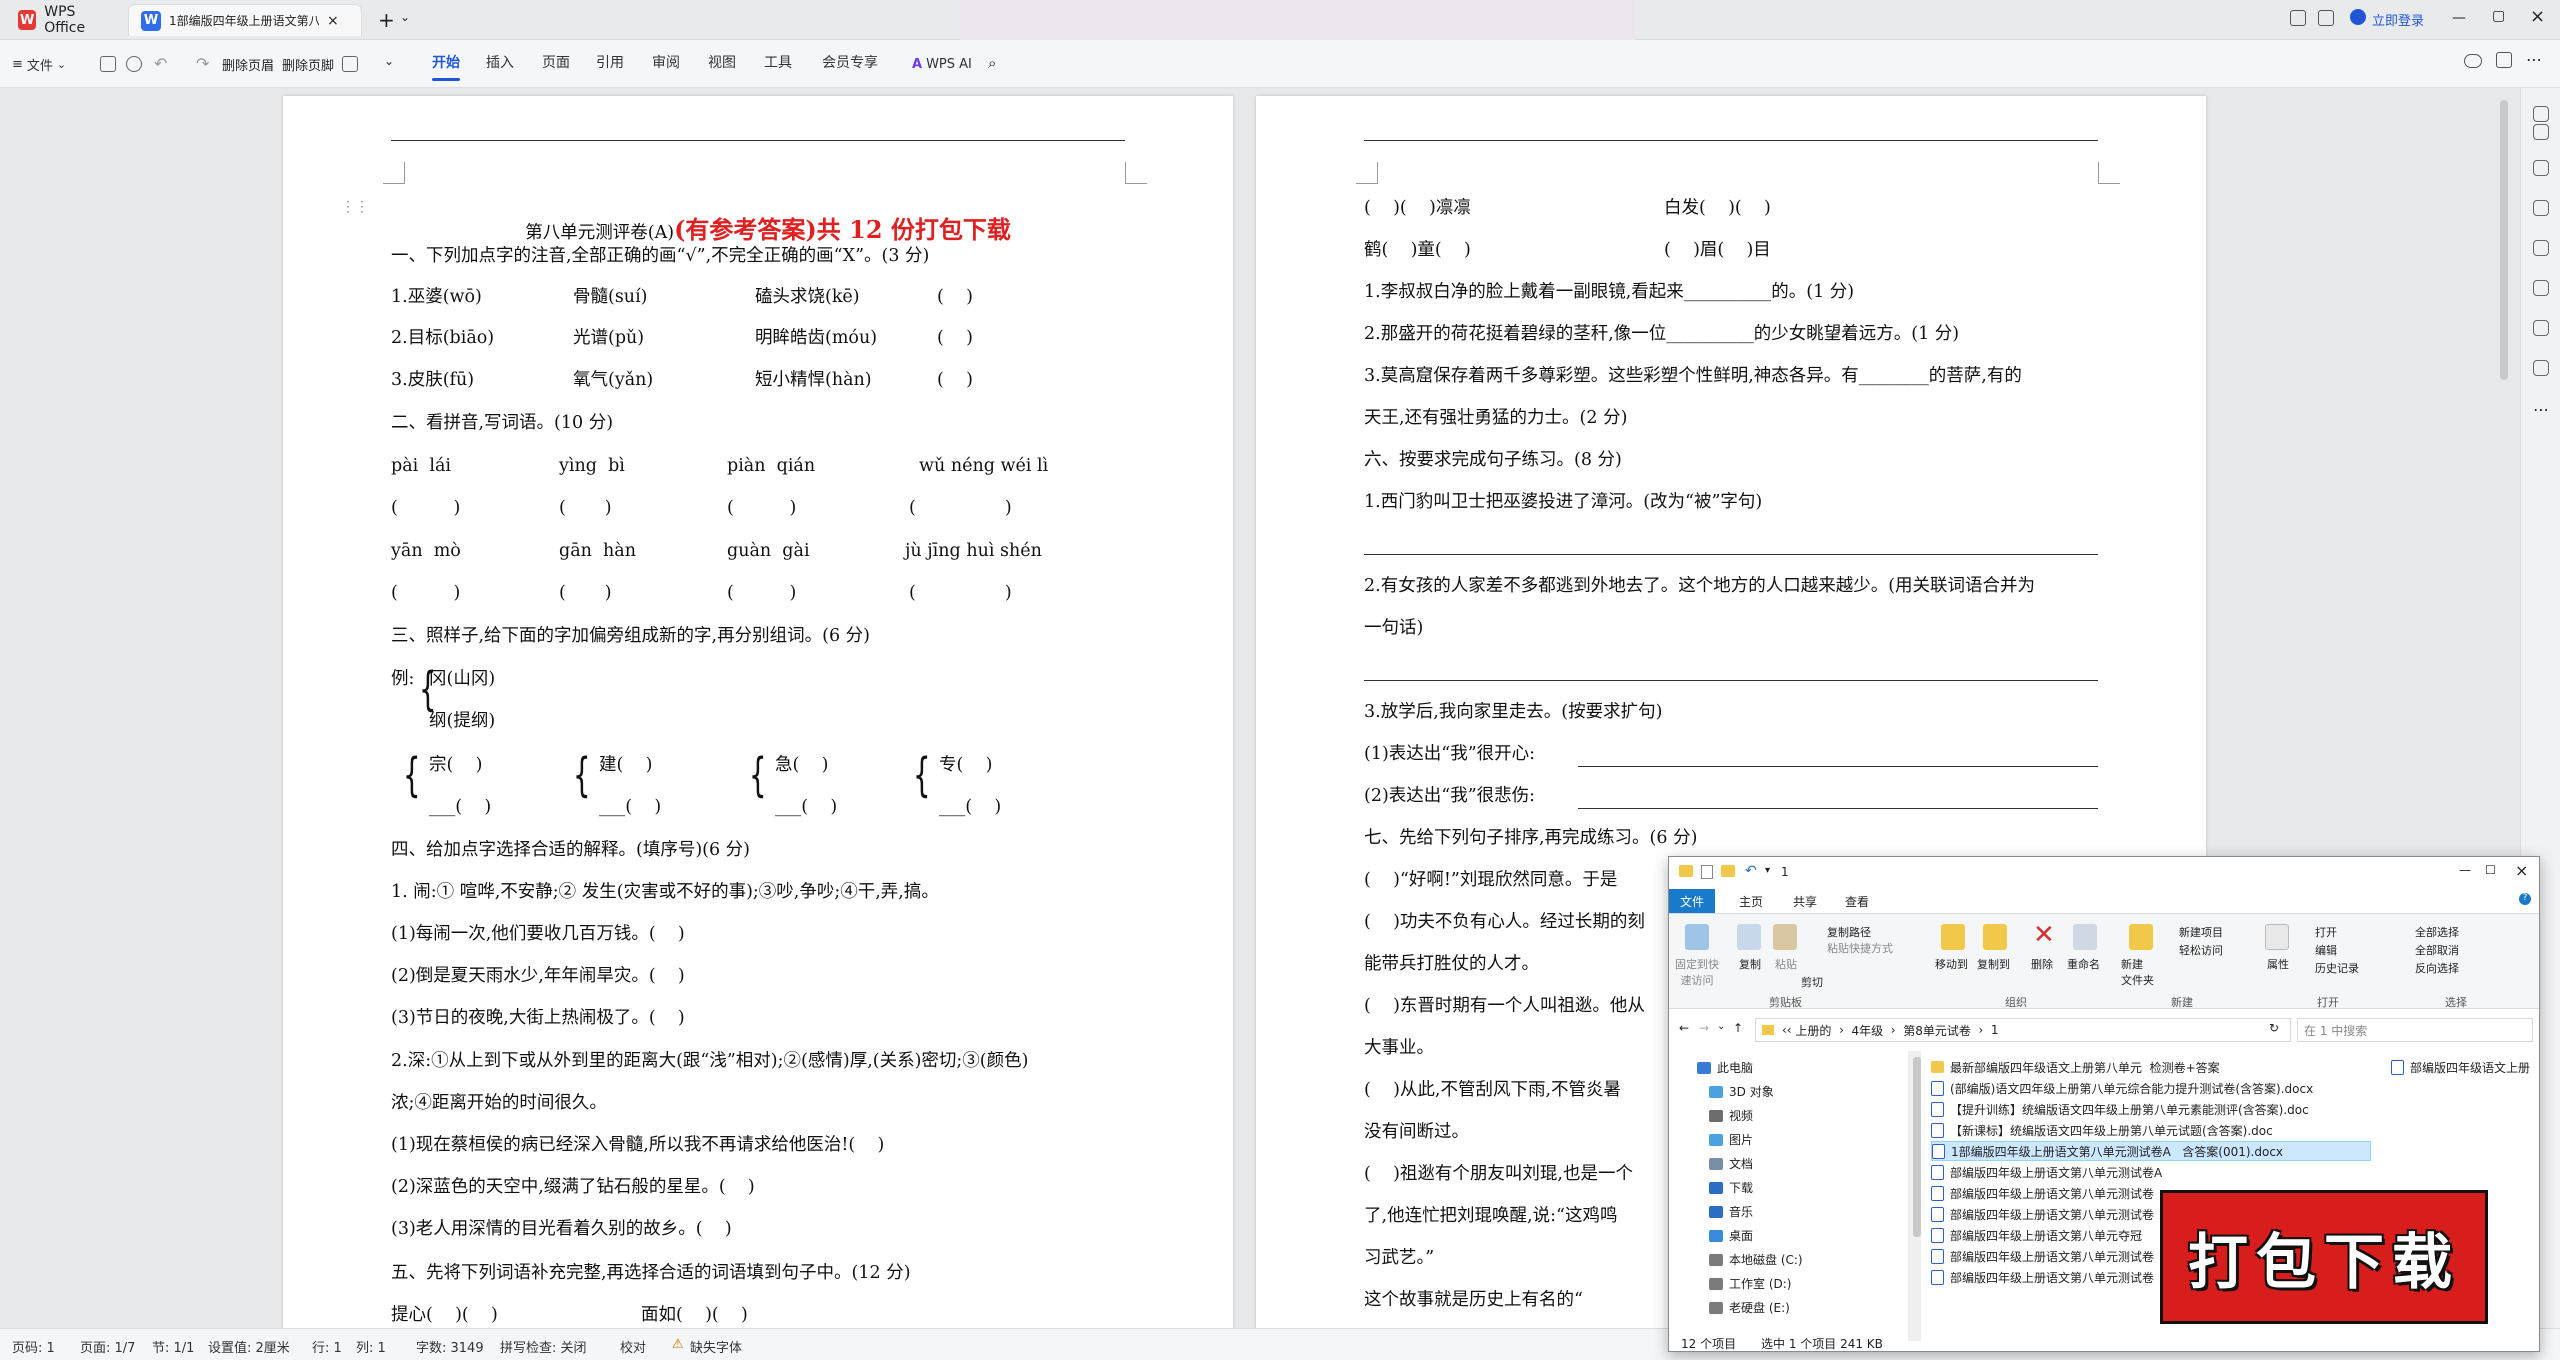 The height and width of the screenshot is (1360, 2560). Describe the element at coordinates (1951, 964) in the screenshot. I see `move-to-button: 移动到` at that location.